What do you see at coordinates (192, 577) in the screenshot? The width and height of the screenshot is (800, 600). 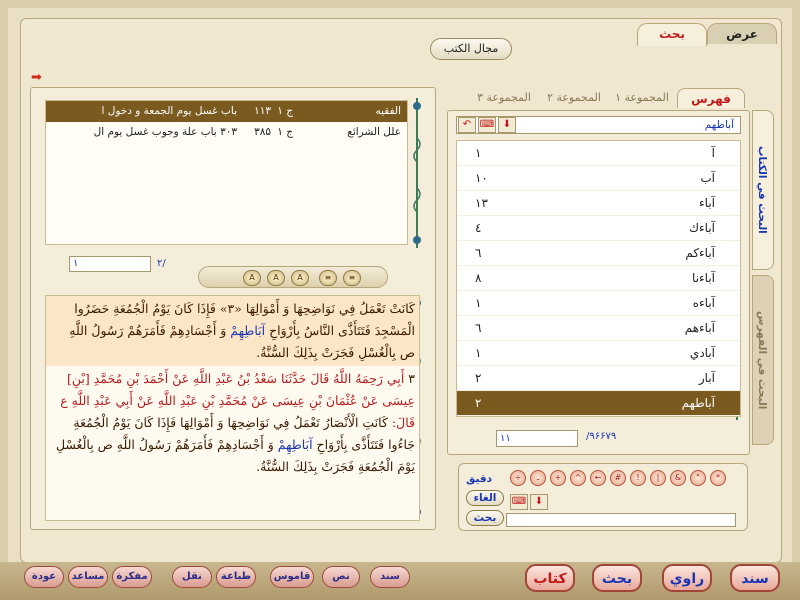 I see `transfer-button: نقل` at bounding box center [192, 577].